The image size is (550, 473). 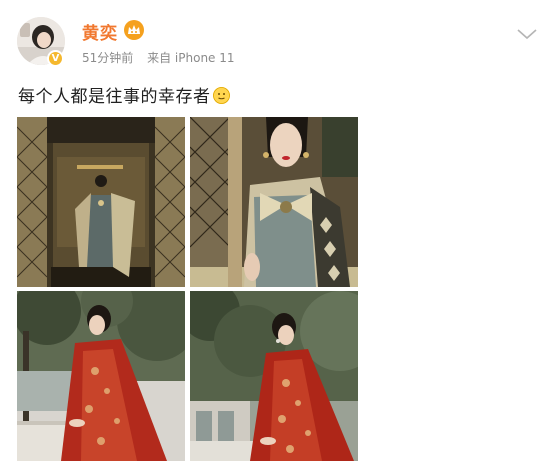 What do you see at coordinates (114, 97) in the screenshot?
I see `post-text-content: 每个人都是往事的幸存者` at bounding box center [114, 97].